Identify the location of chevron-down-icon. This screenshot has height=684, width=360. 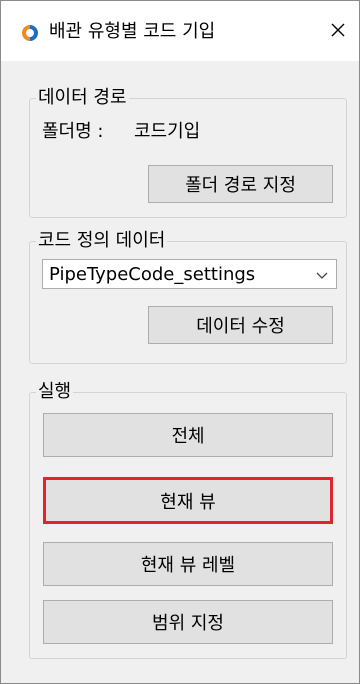
(322, 275).